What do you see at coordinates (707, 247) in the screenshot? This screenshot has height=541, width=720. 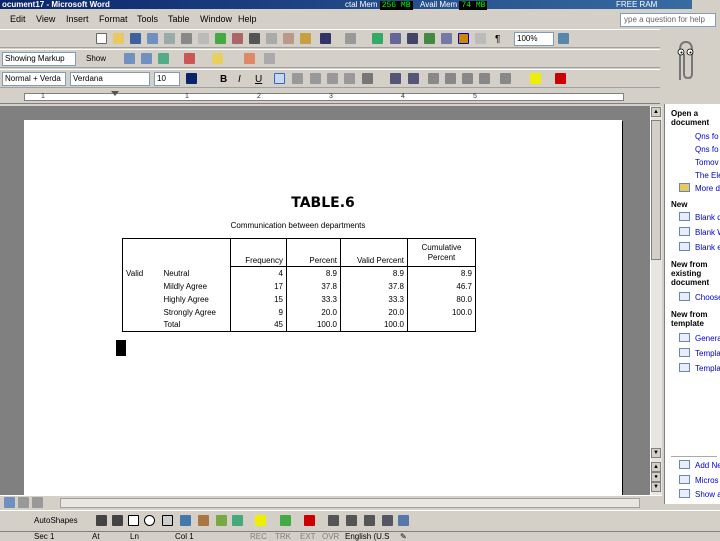 I see `new-item: Blank e` at bounding box center [707, 247].